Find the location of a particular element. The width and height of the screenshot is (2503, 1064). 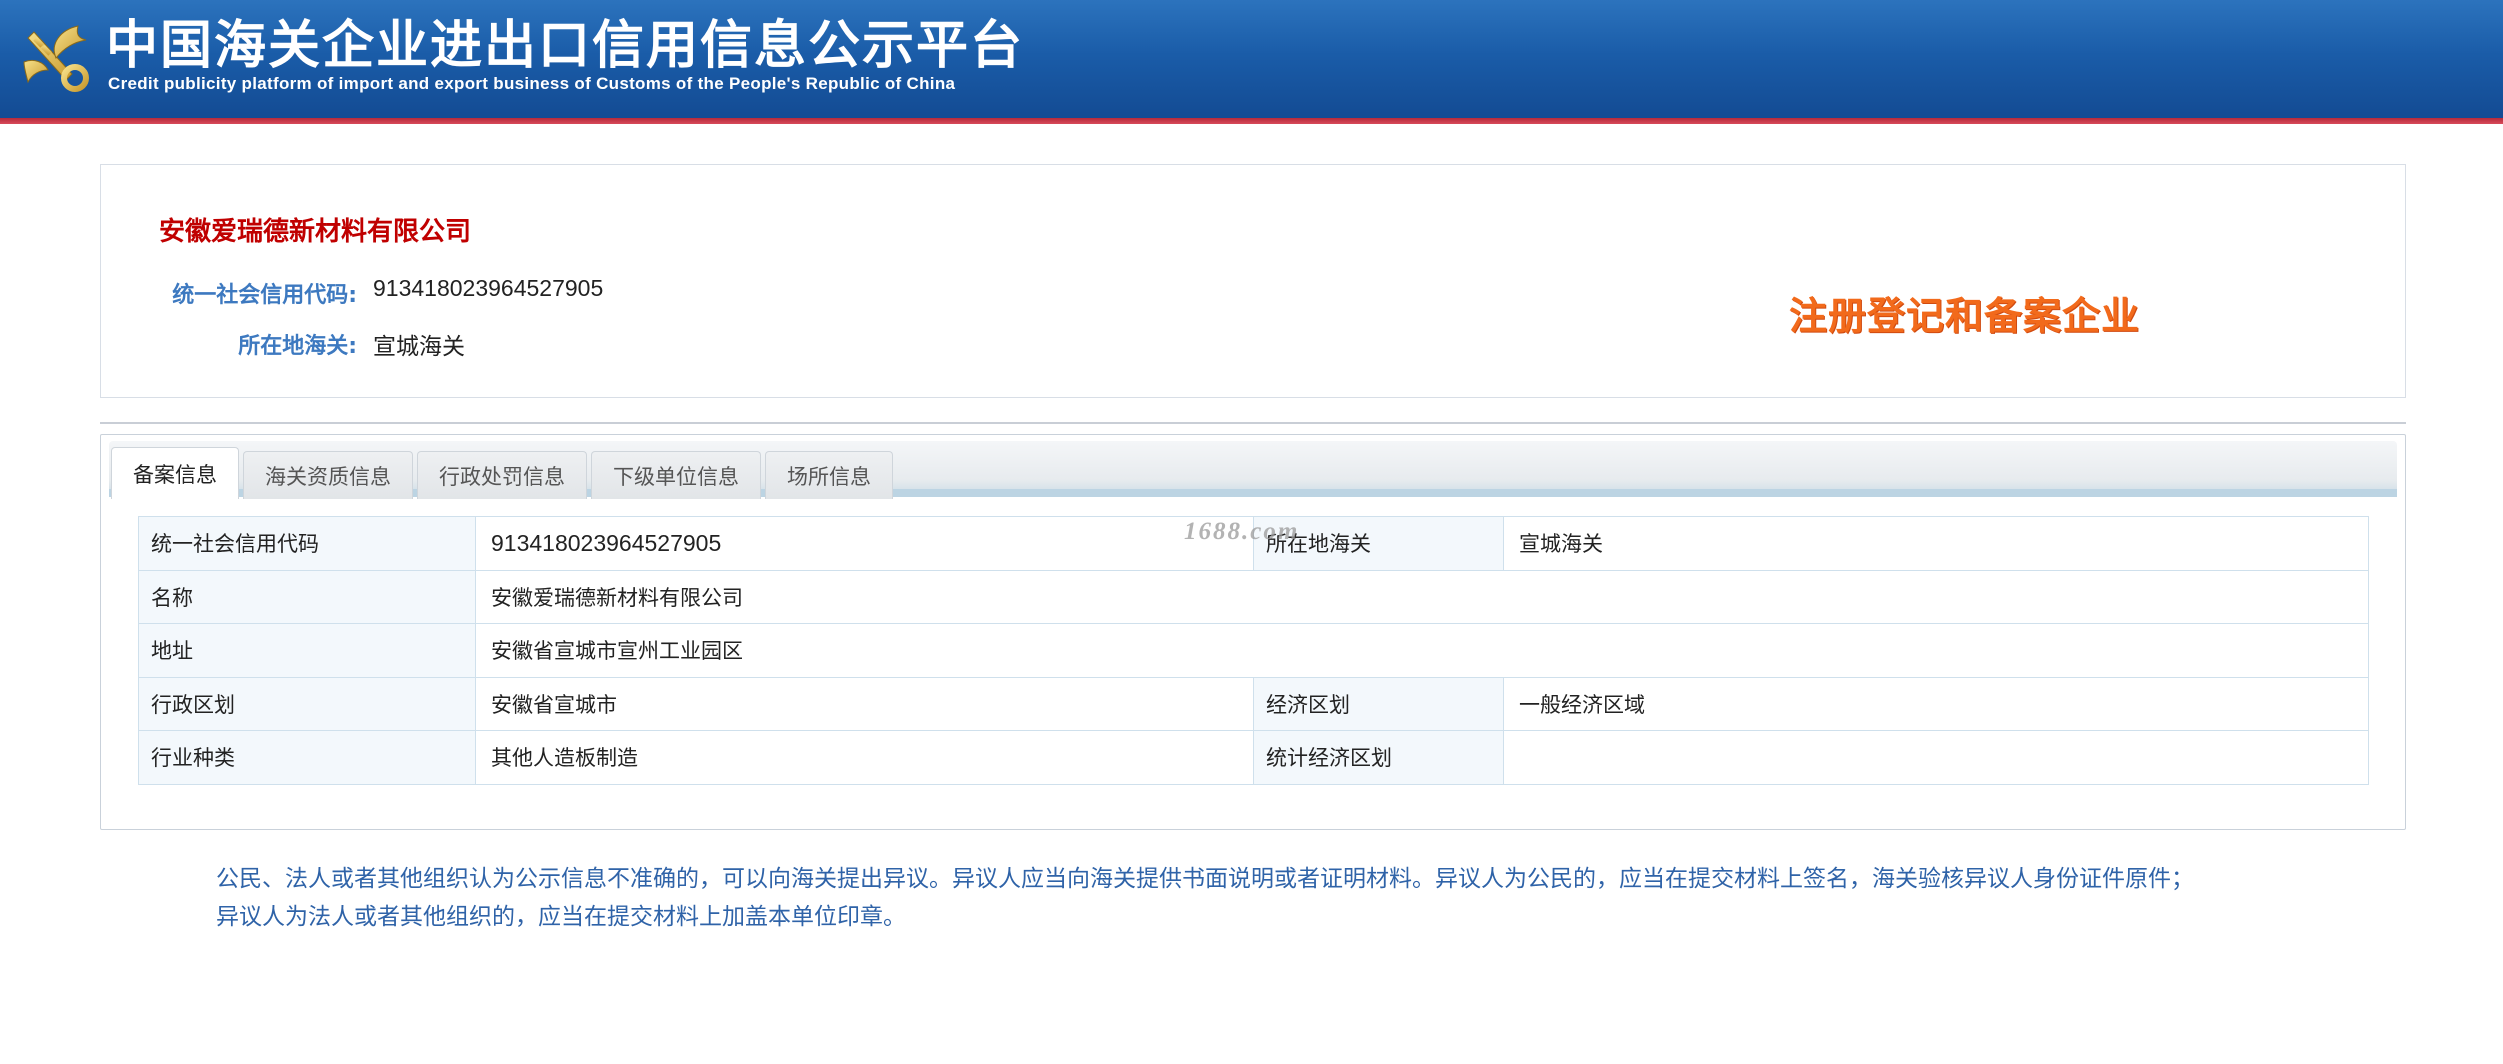

table-label: 地址 is located at coordinates (307, 650).